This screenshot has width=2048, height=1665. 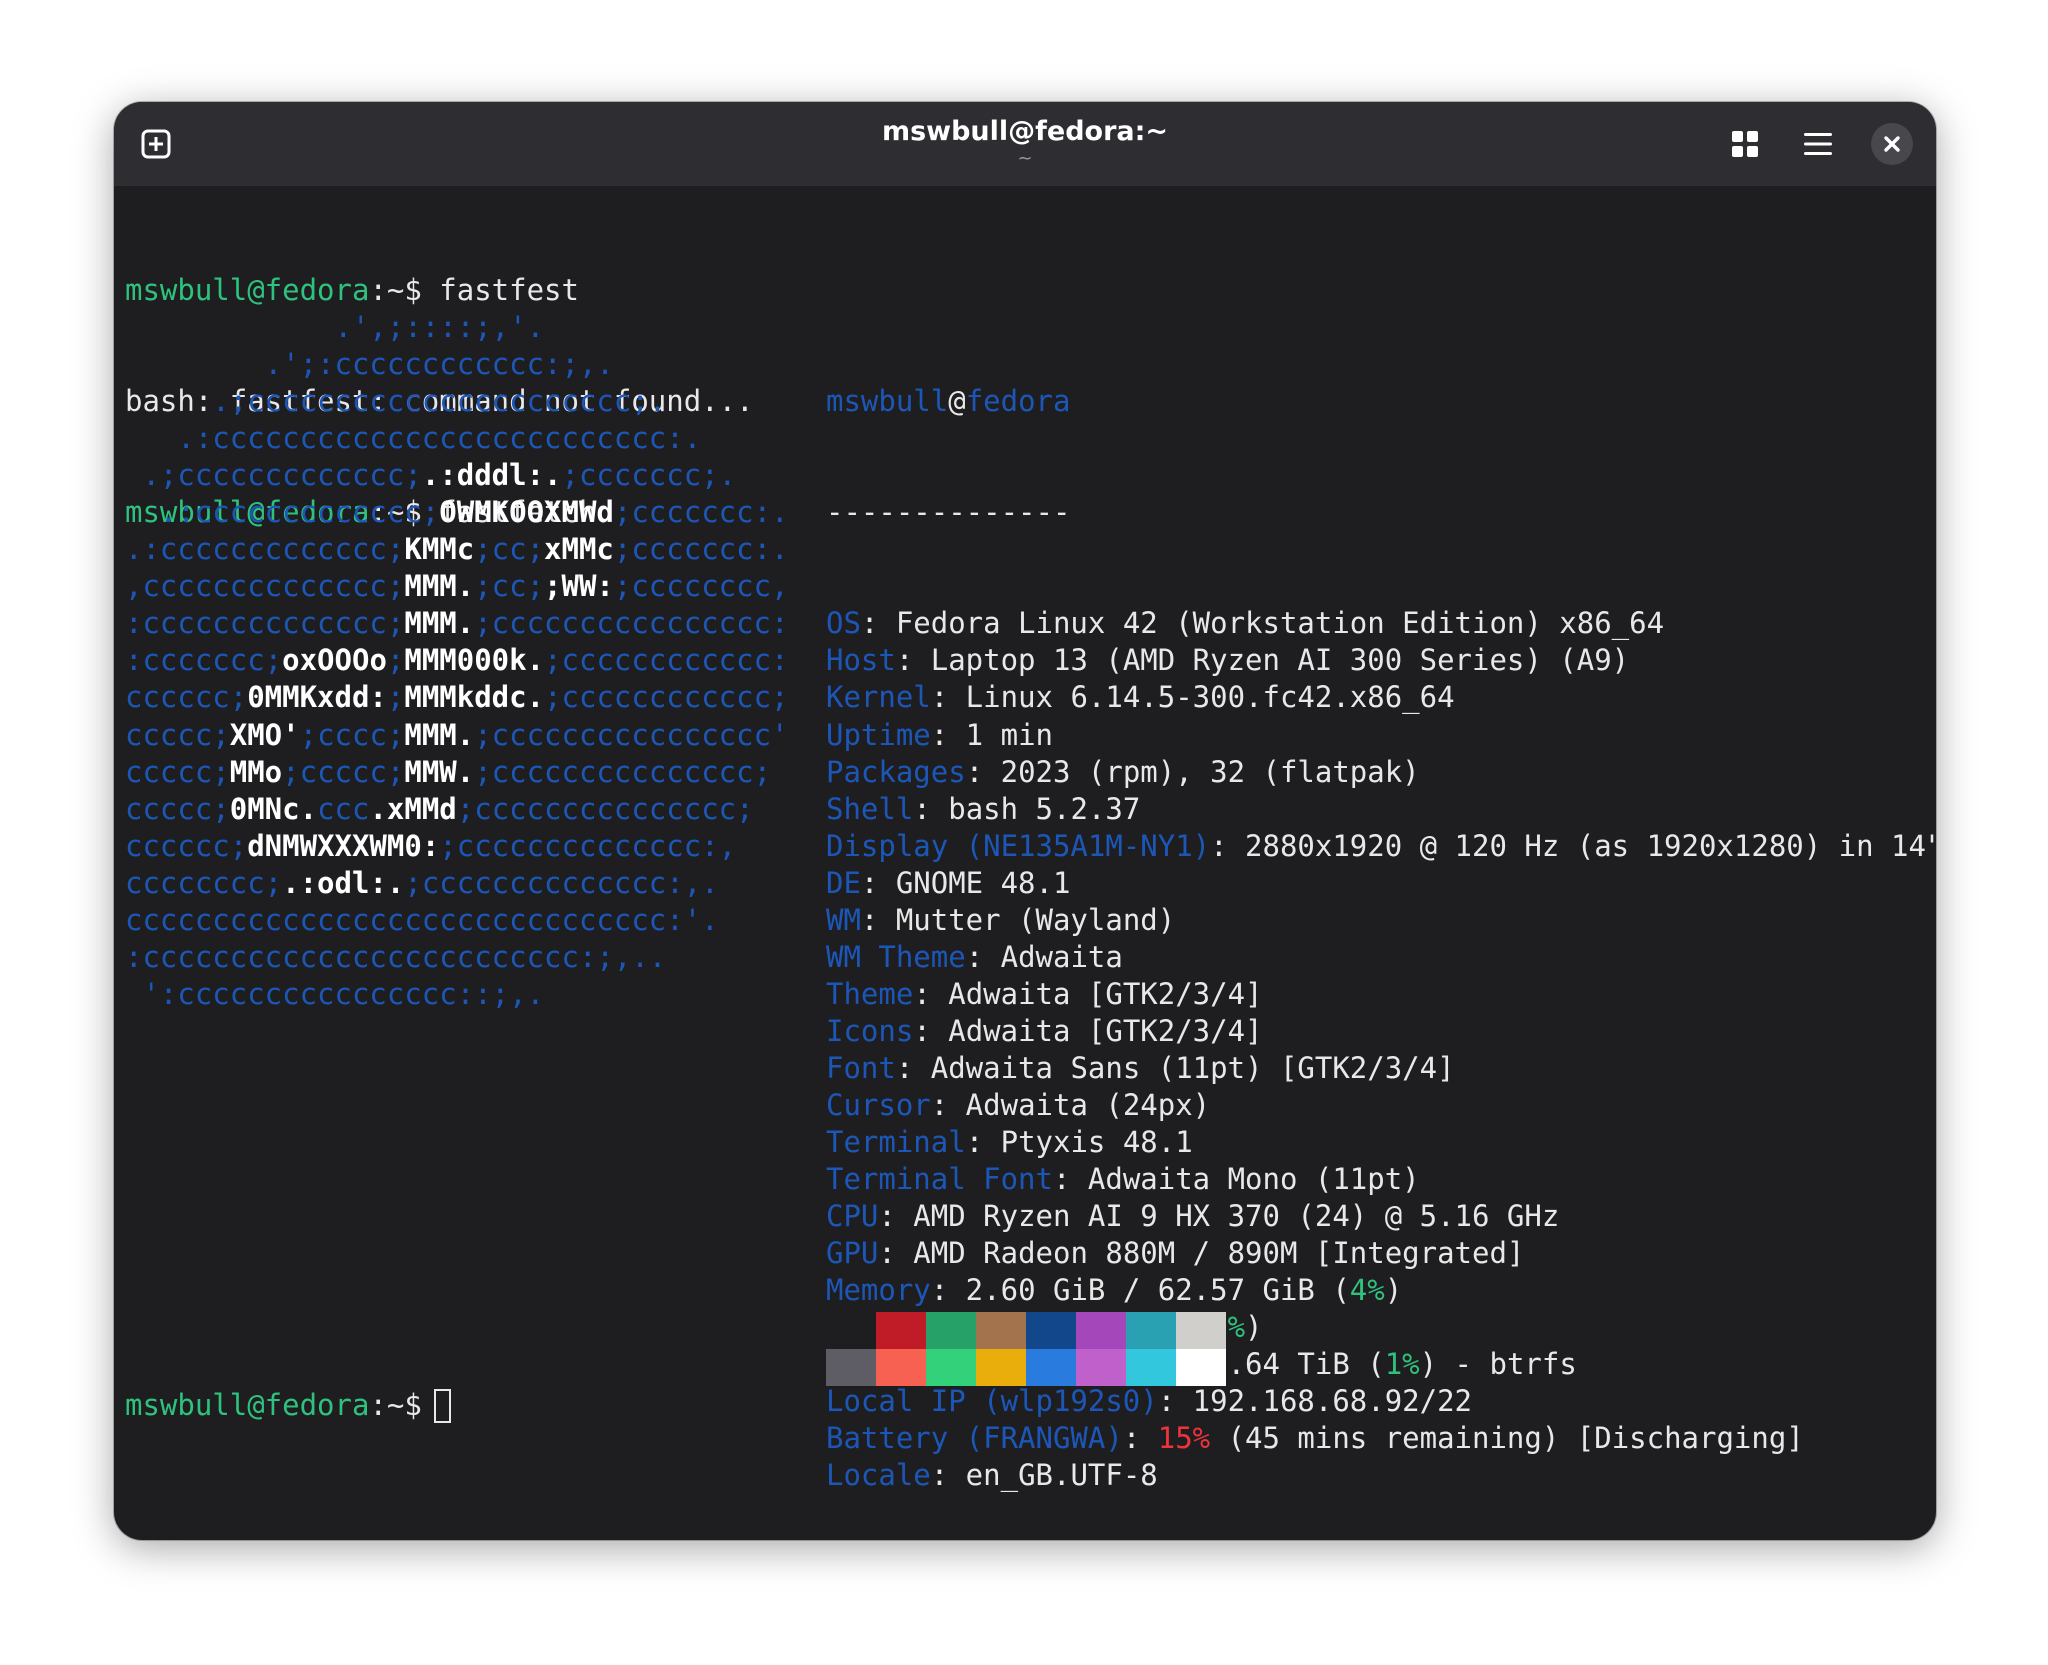 I want to click on logo-segment: ;ccccccc:., so click(x=701, y=549).